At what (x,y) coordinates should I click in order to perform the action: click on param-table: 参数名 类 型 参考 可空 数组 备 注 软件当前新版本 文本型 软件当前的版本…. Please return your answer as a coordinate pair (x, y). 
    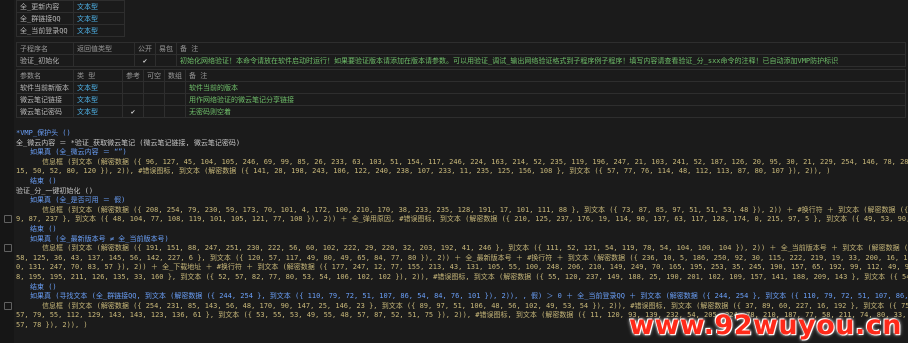
    Looking at the image, I should click on (461, 93).